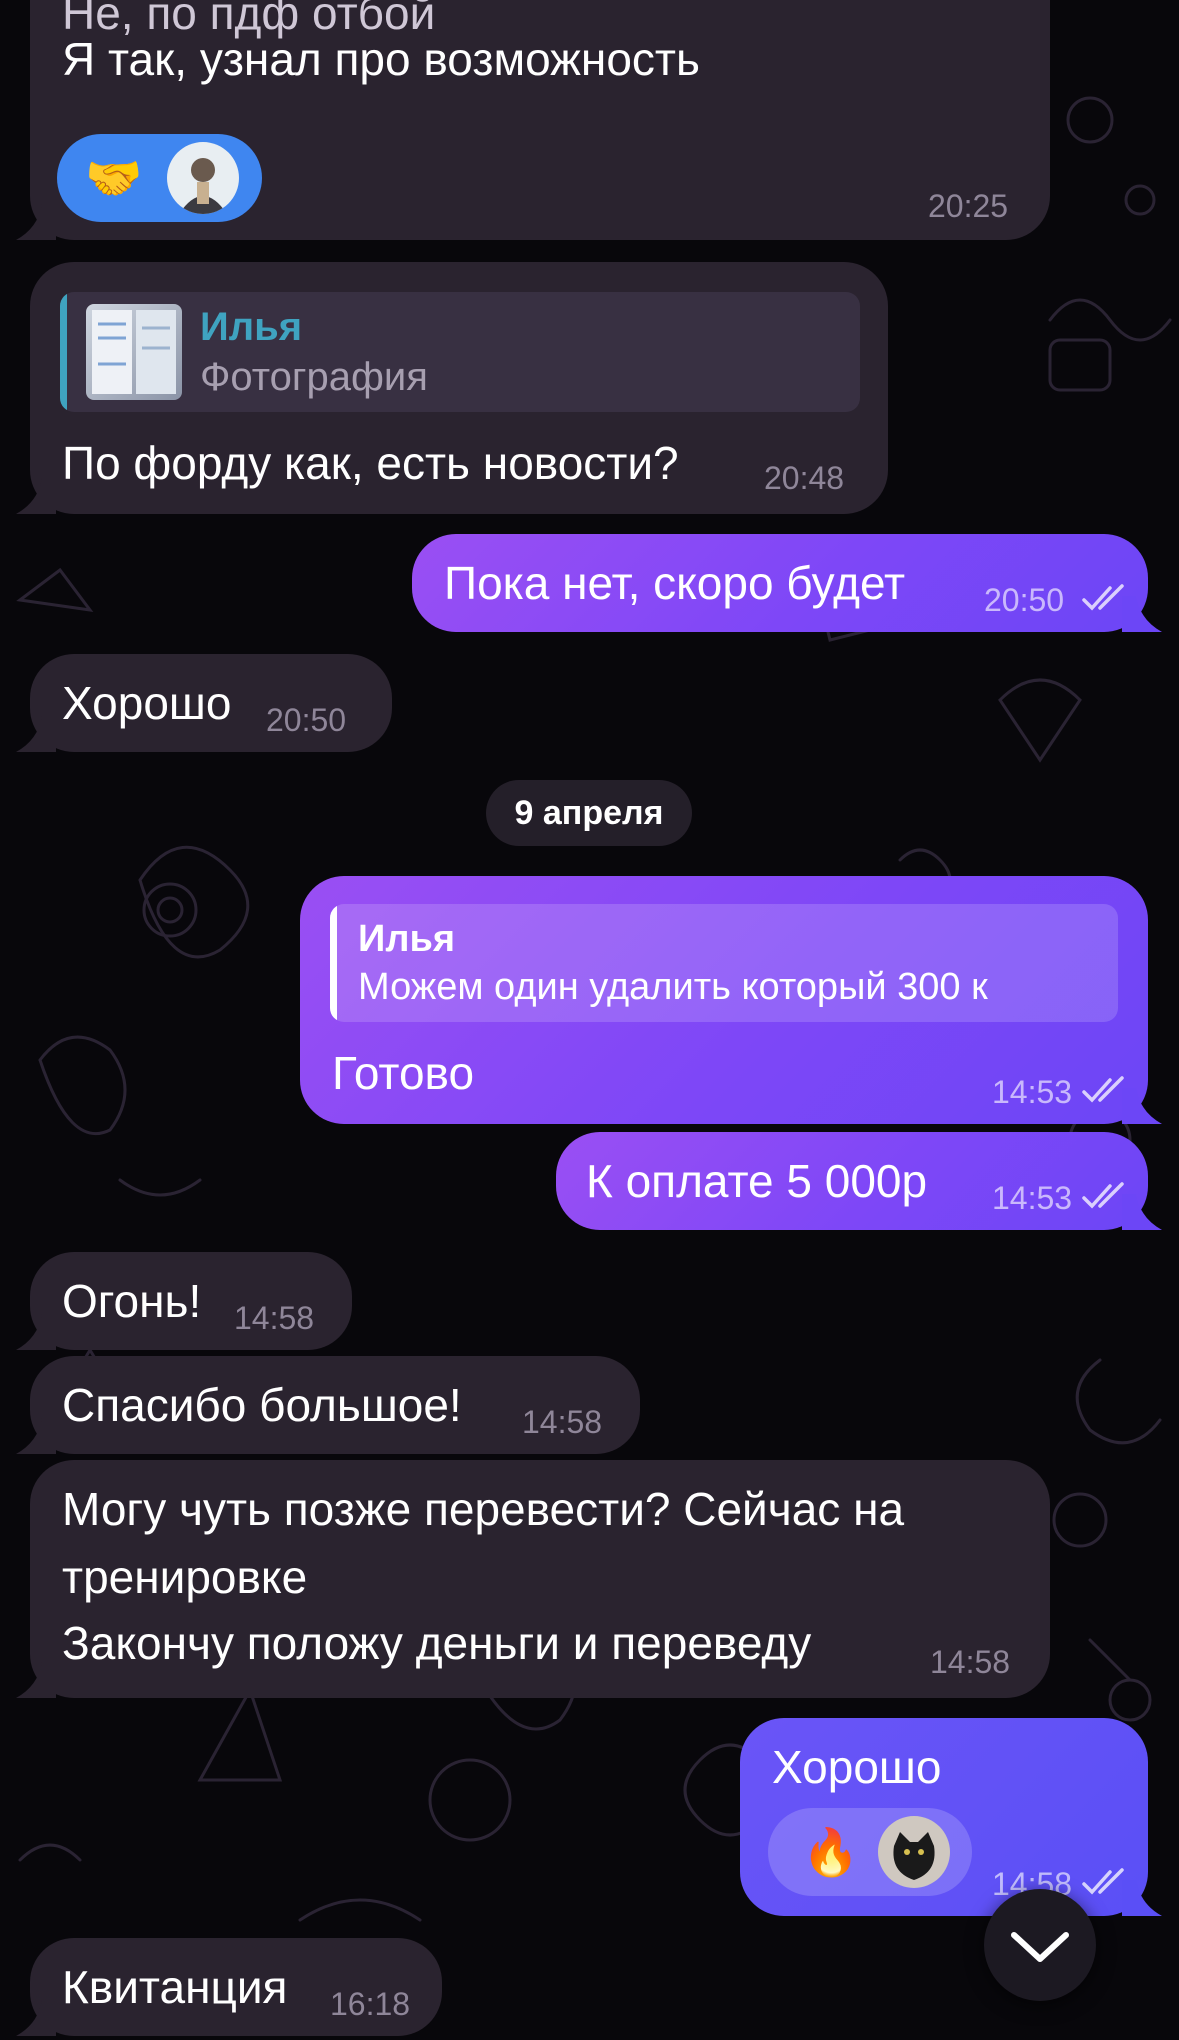 The height and width of the screenshot is (2040, 1179). I want to click on incoming-message: Спасибо большое! 14:58, so click(328, 1405).